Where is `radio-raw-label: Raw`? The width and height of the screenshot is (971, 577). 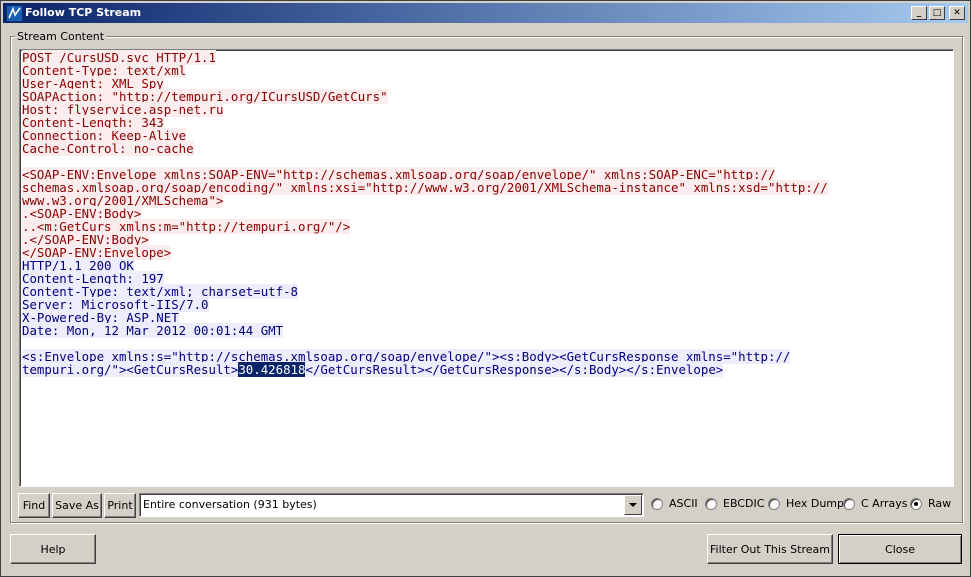 radio-raw-label: Raw is located at coordinates (940, 503).